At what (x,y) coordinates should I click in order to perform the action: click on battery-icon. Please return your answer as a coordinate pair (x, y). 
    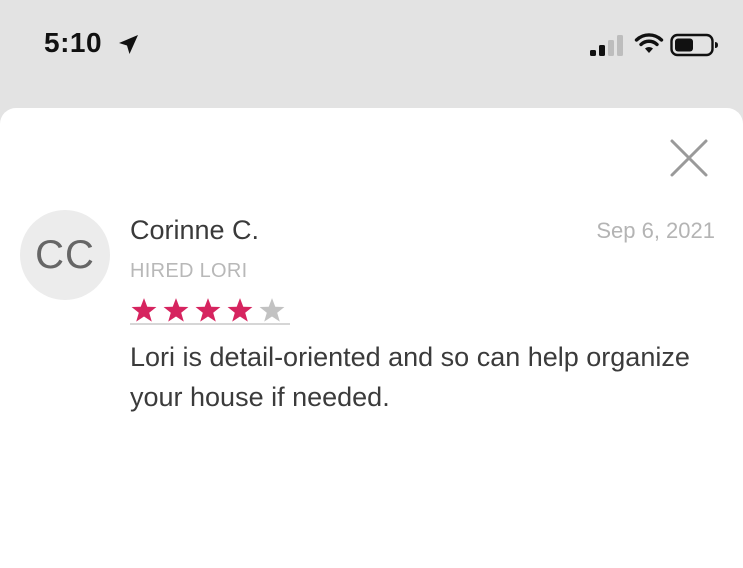
    Looking at the image, I should click on (694, 45).